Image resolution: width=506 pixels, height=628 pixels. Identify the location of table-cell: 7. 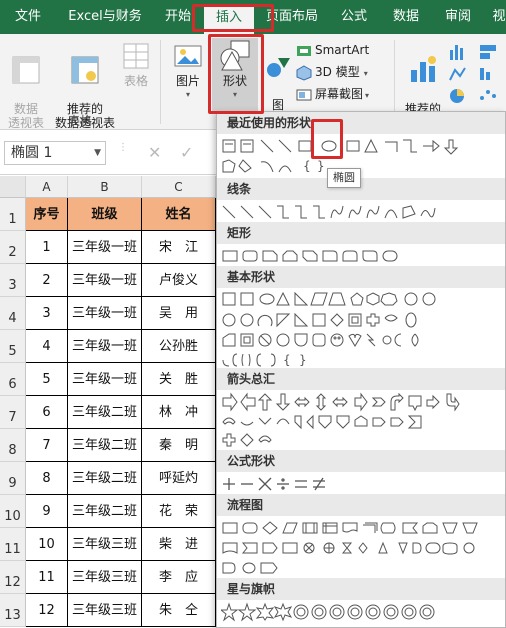
(47, 445).